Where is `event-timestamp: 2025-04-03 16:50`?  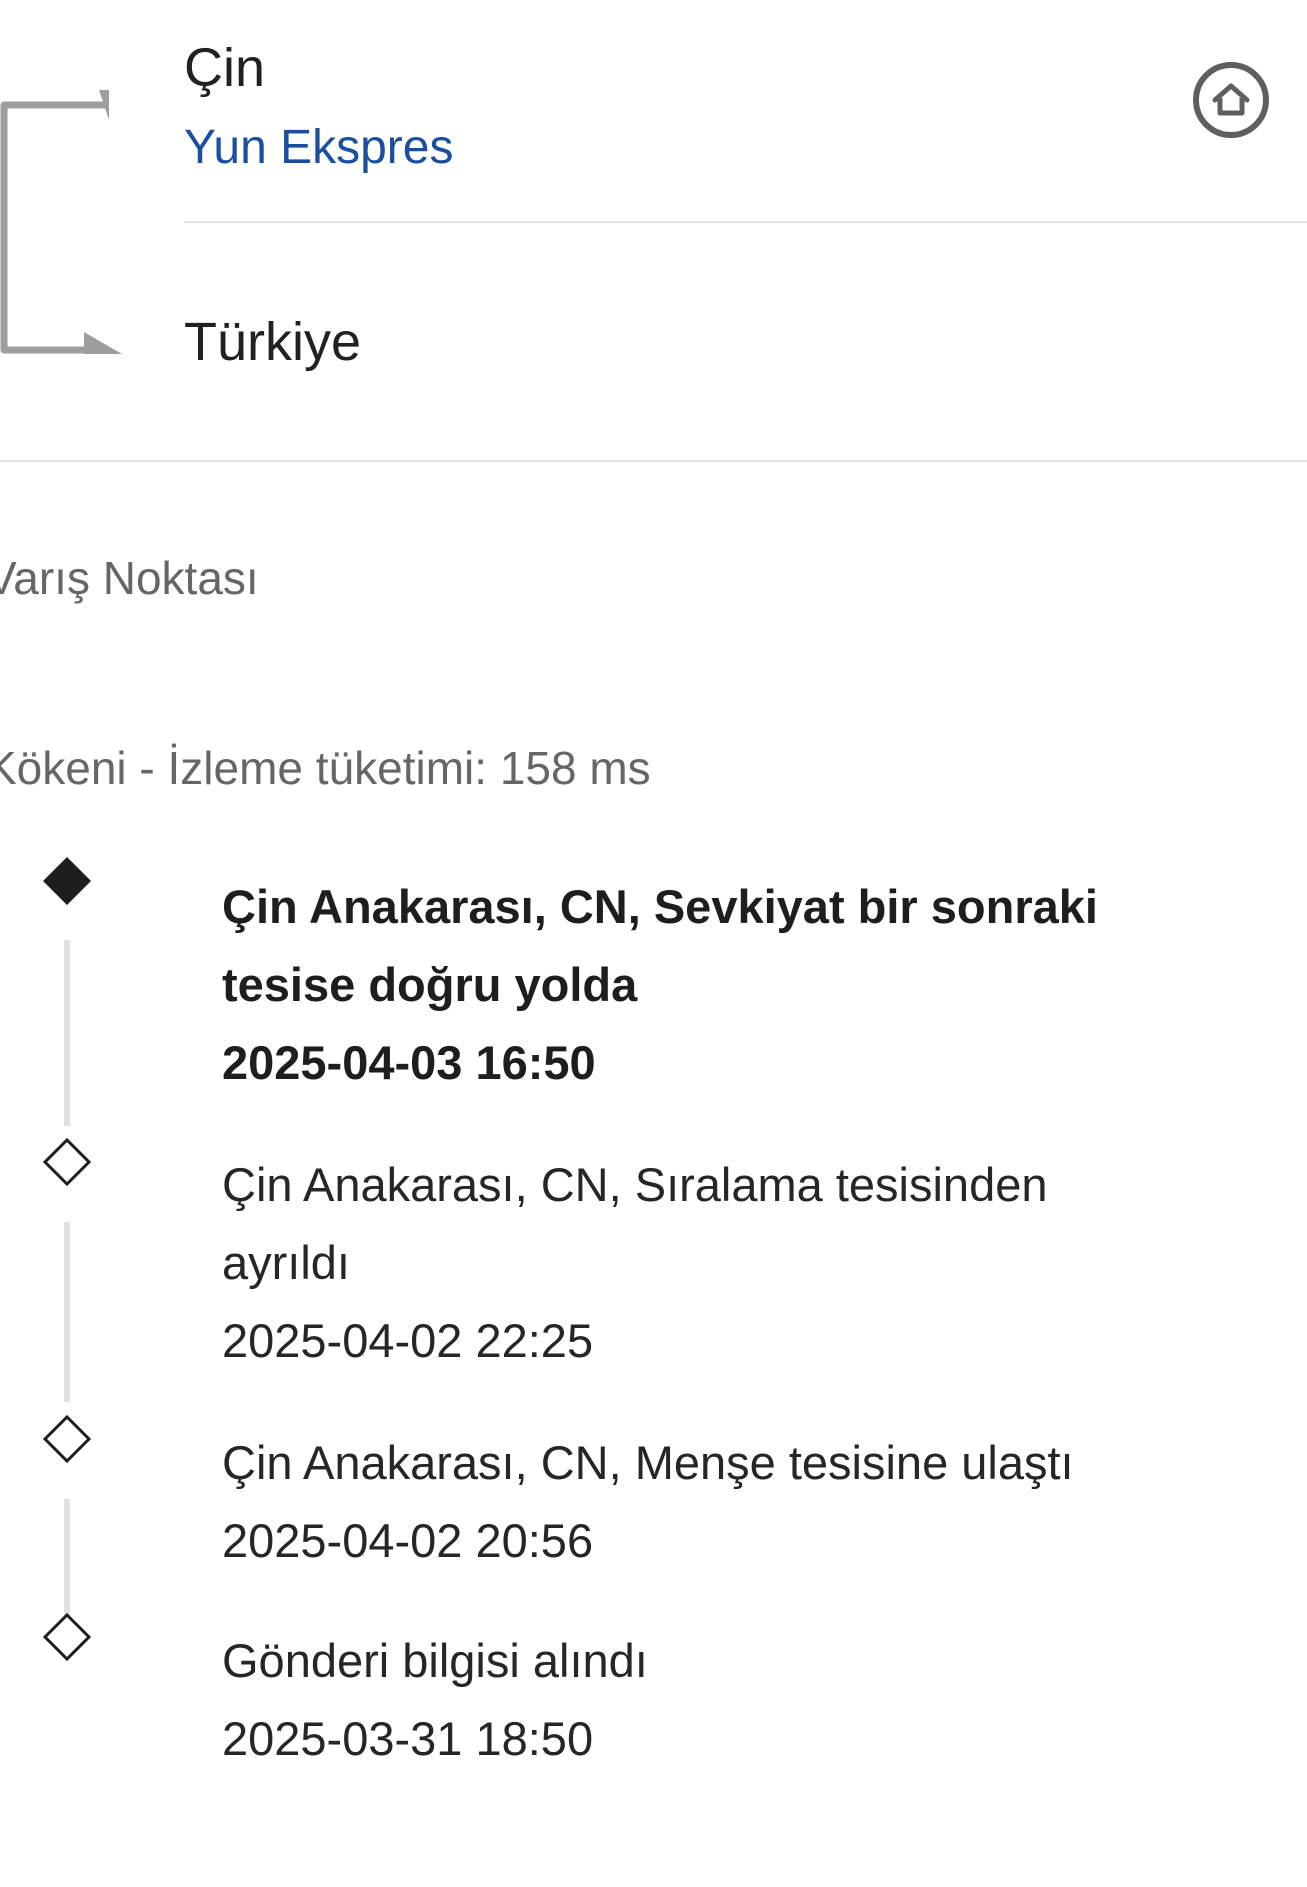
event-timestamp: 2025-04-03 16:50 is located at coordinates (409, 1062).